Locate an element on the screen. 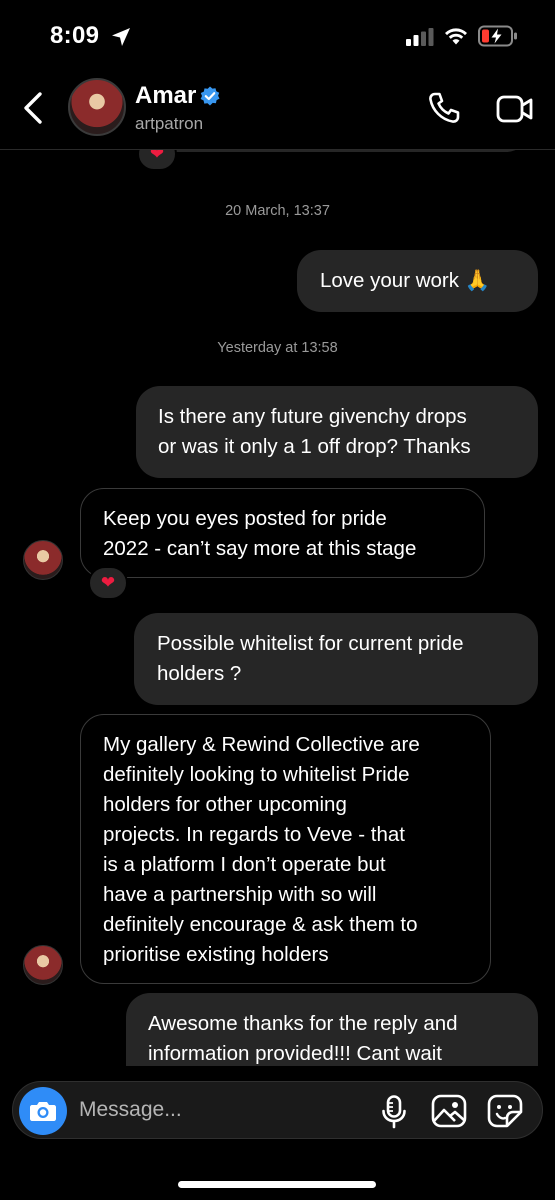 This screenshot has width=555, height=1200. signal-icon is located at coordinates (420, 37).